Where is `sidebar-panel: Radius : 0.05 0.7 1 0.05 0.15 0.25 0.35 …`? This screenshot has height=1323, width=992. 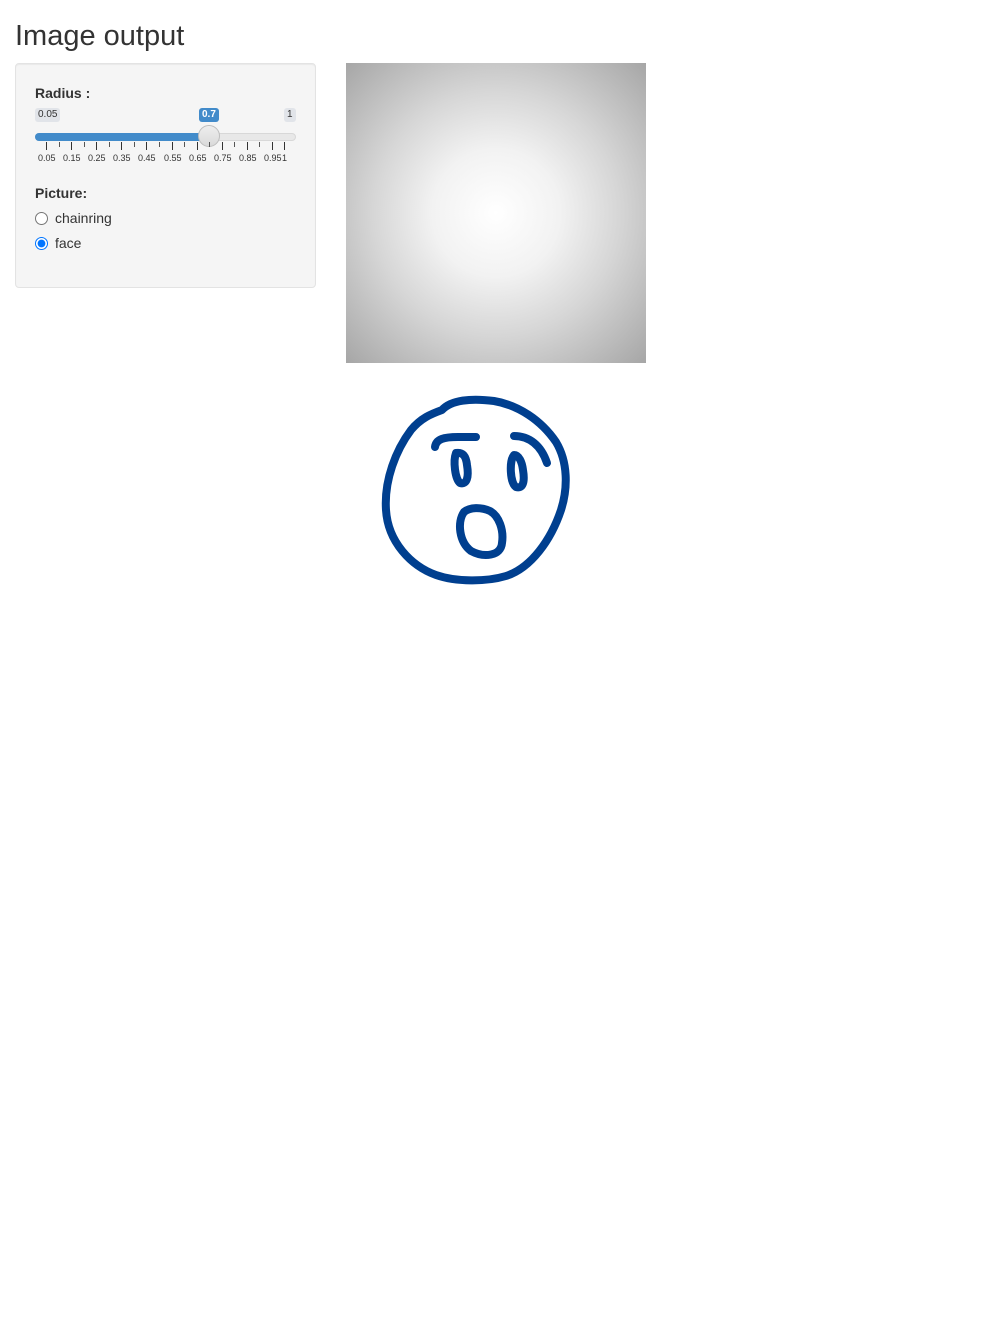 sidebar-panel: Radius : 0.05 0.7 1 0.05 0.15 0.25 0.35 … is located at coordinates (165, 175).